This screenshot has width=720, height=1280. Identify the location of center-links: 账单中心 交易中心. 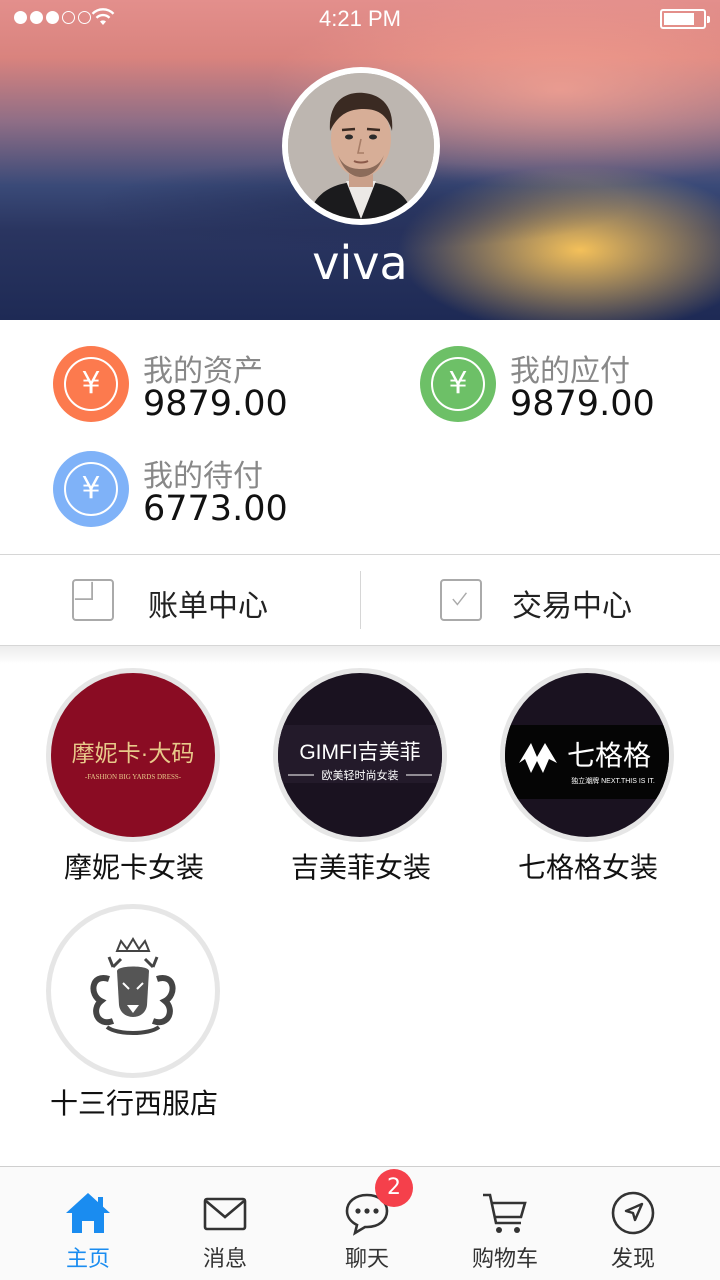
(360, 600).